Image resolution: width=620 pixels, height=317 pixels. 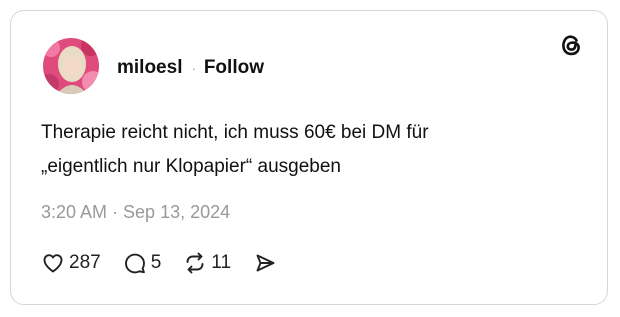 What do you see at coordinates (571, 45) in the screenshot?
I see `threads-logo-icon` at bounding box center [571, 45].